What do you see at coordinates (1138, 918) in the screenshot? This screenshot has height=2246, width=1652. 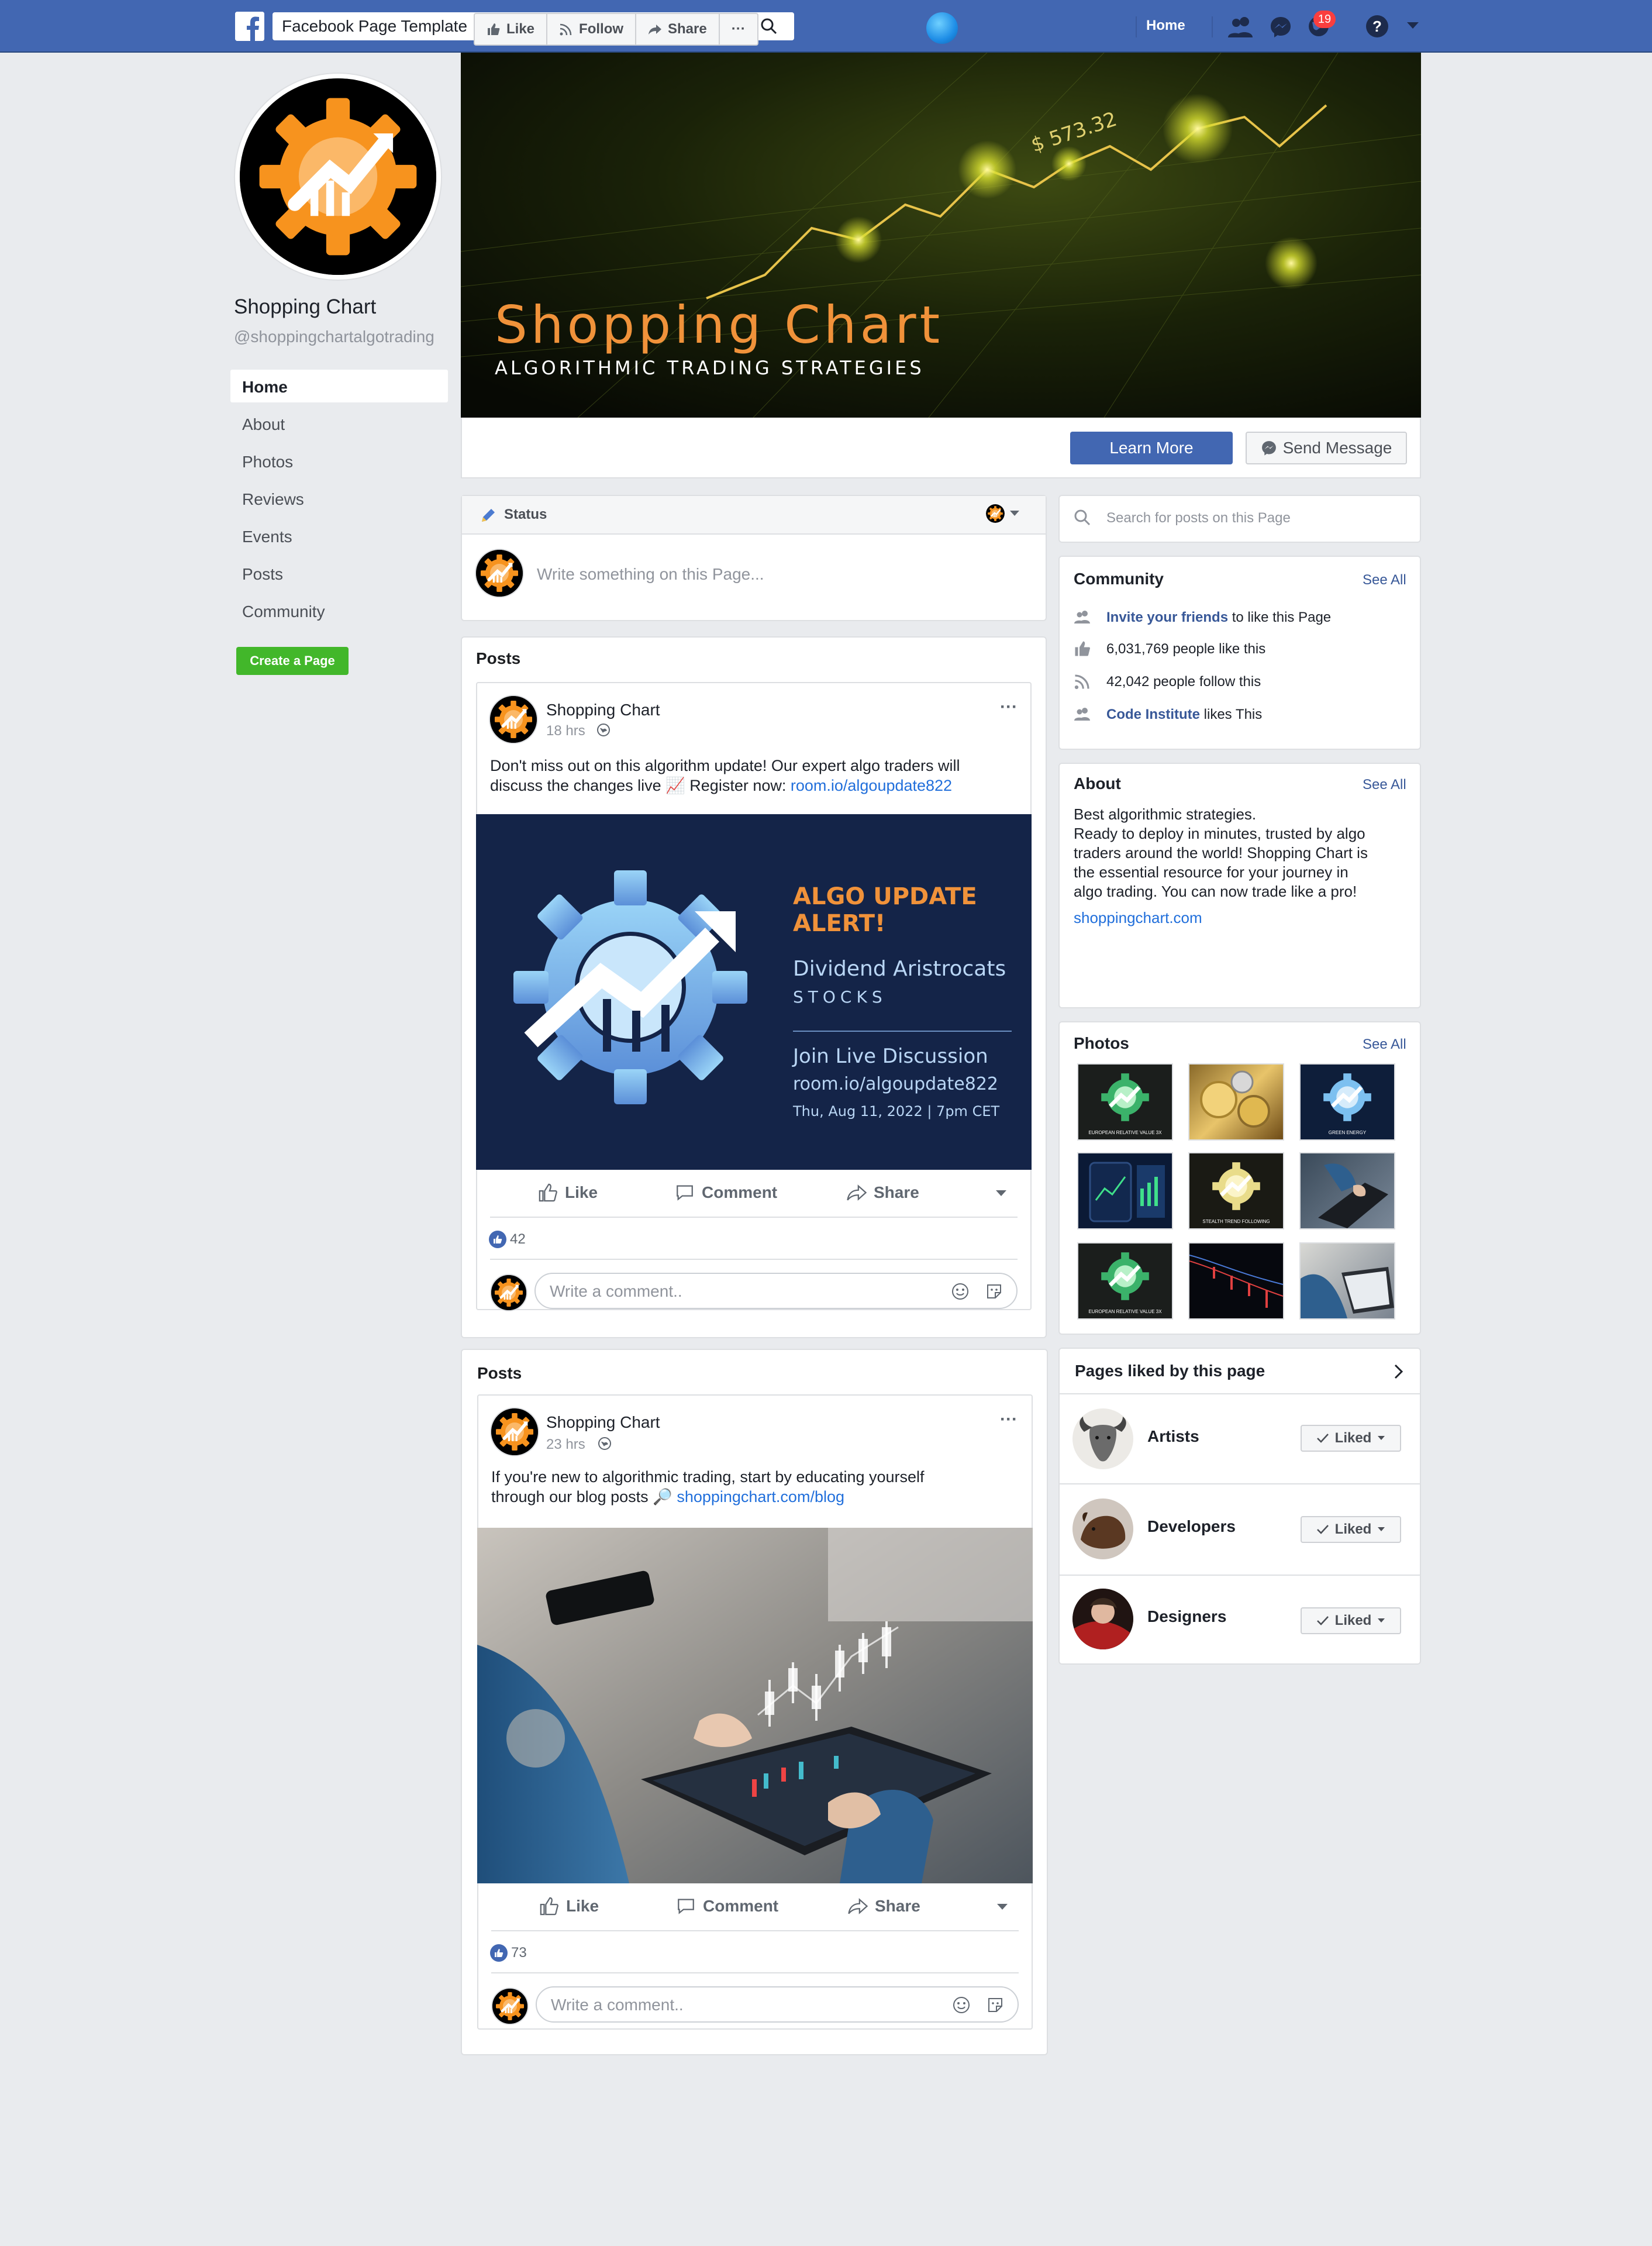 I see `about-website-link: shoppingchart.com` at bounding box center [1138, 918].